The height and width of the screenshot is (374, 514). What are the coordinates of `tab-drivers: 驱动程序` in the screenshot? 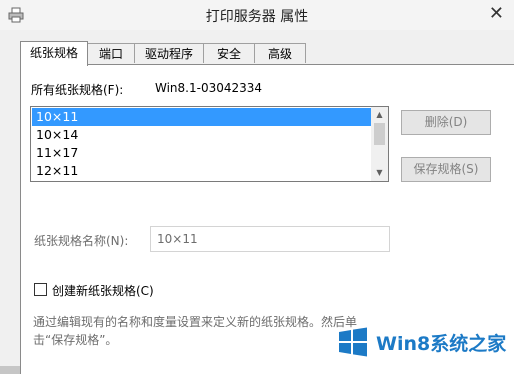 It's located at (169, 53).